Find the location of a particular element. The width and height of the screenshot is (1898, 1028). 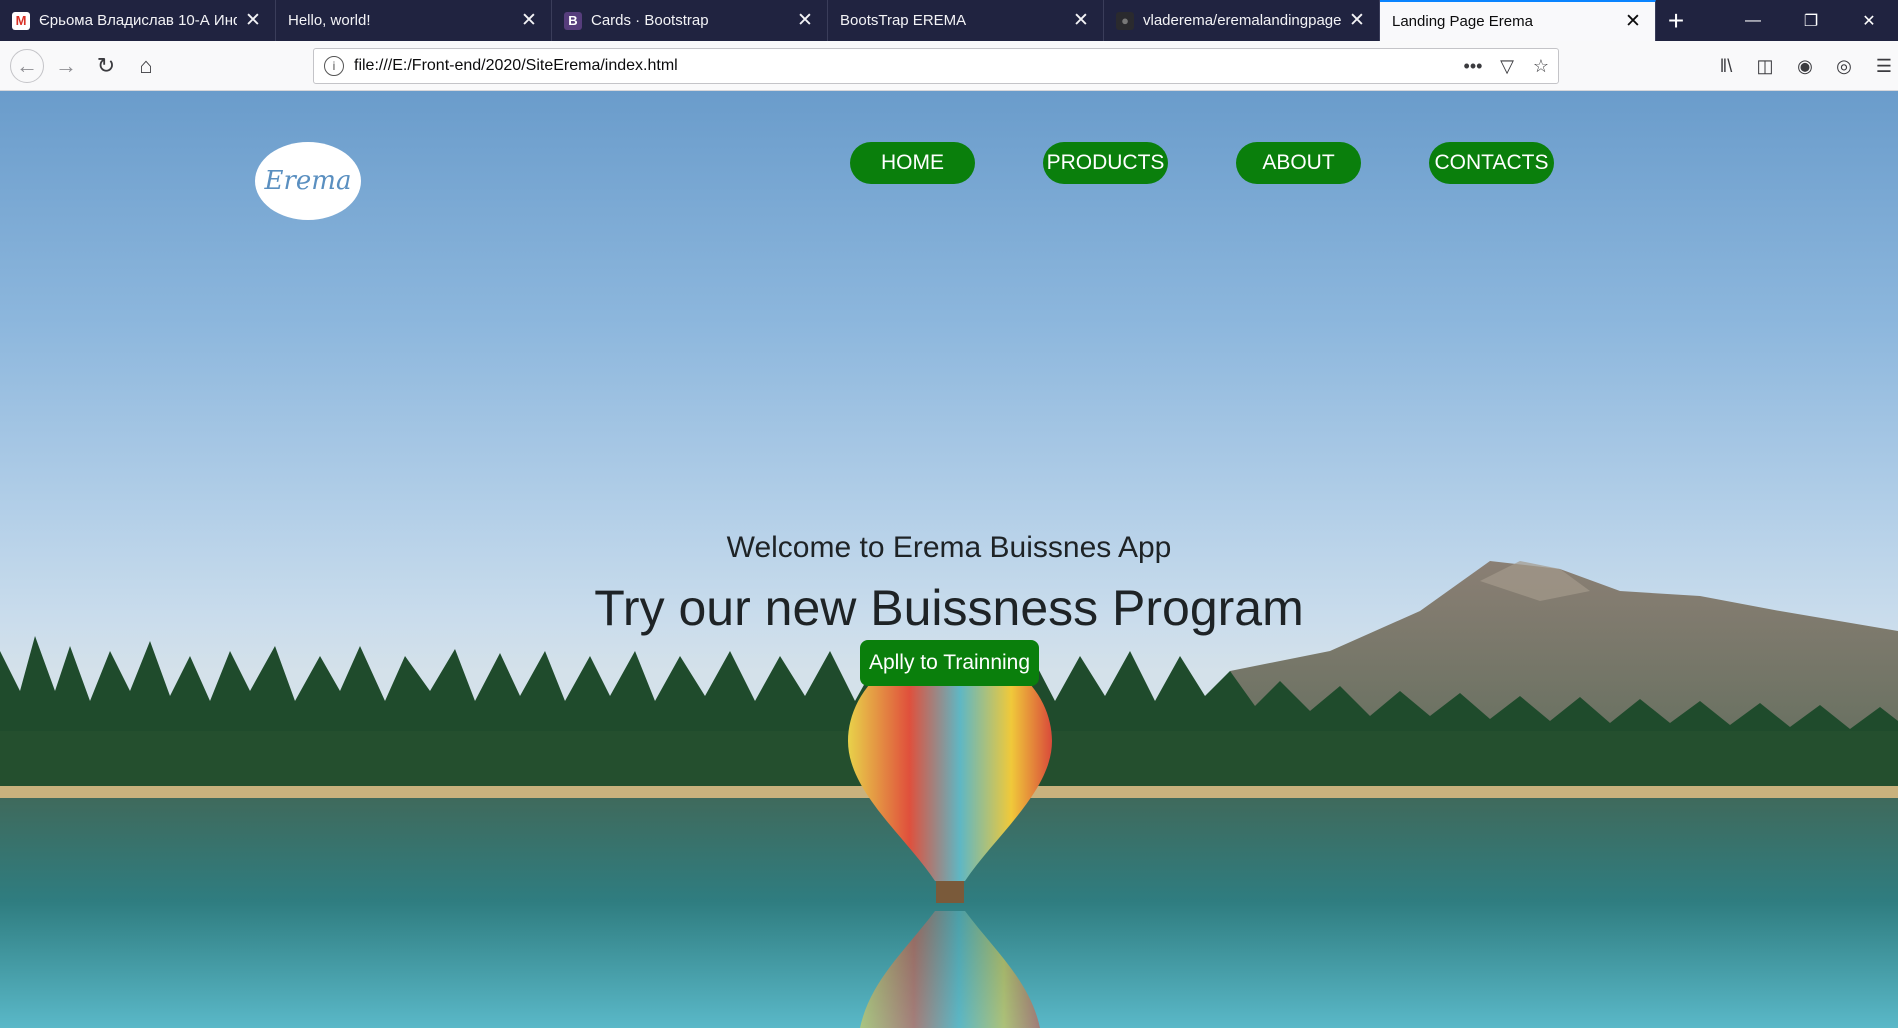

minimize-icon: — is located at coordinates (1753, 20).